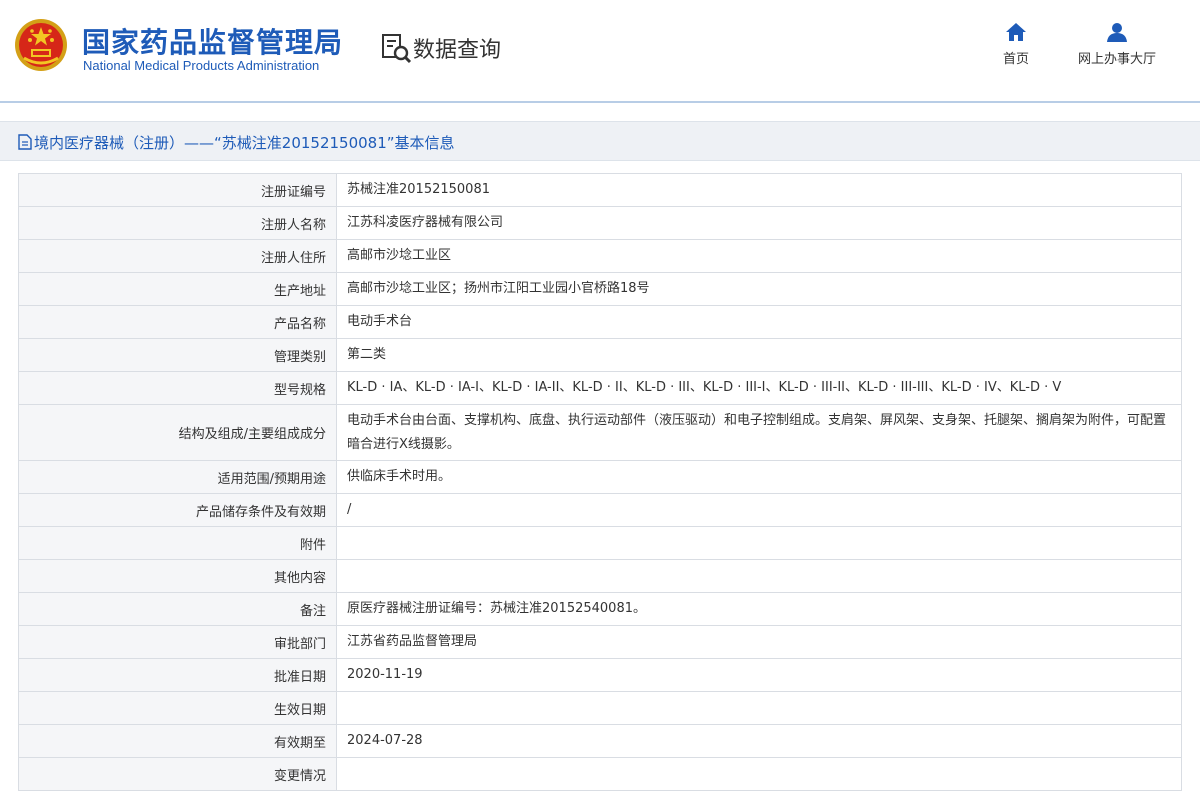  Describe the element at coordinates (177, 543) in the screenshot. I see `field-label: 附件` at that location.